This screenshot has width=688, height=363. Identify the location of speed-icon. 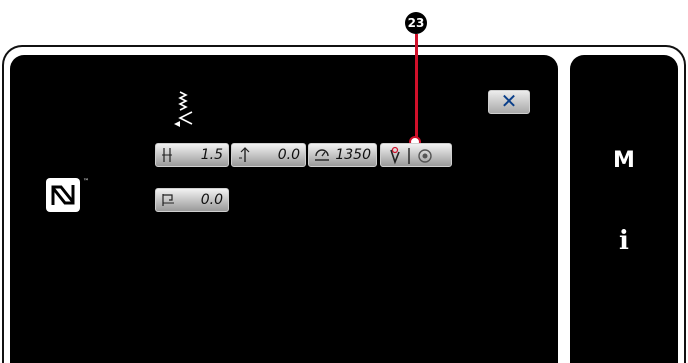
(322, 155).